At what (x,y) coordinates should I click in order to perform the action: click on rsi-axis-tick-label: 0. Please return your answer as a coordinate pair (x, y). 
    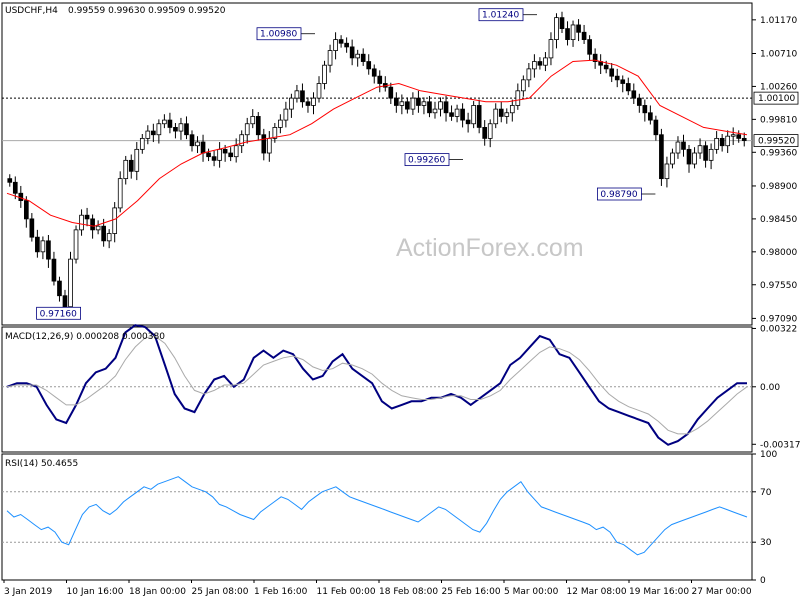
    Looking at the image, I should click on (763, 581).